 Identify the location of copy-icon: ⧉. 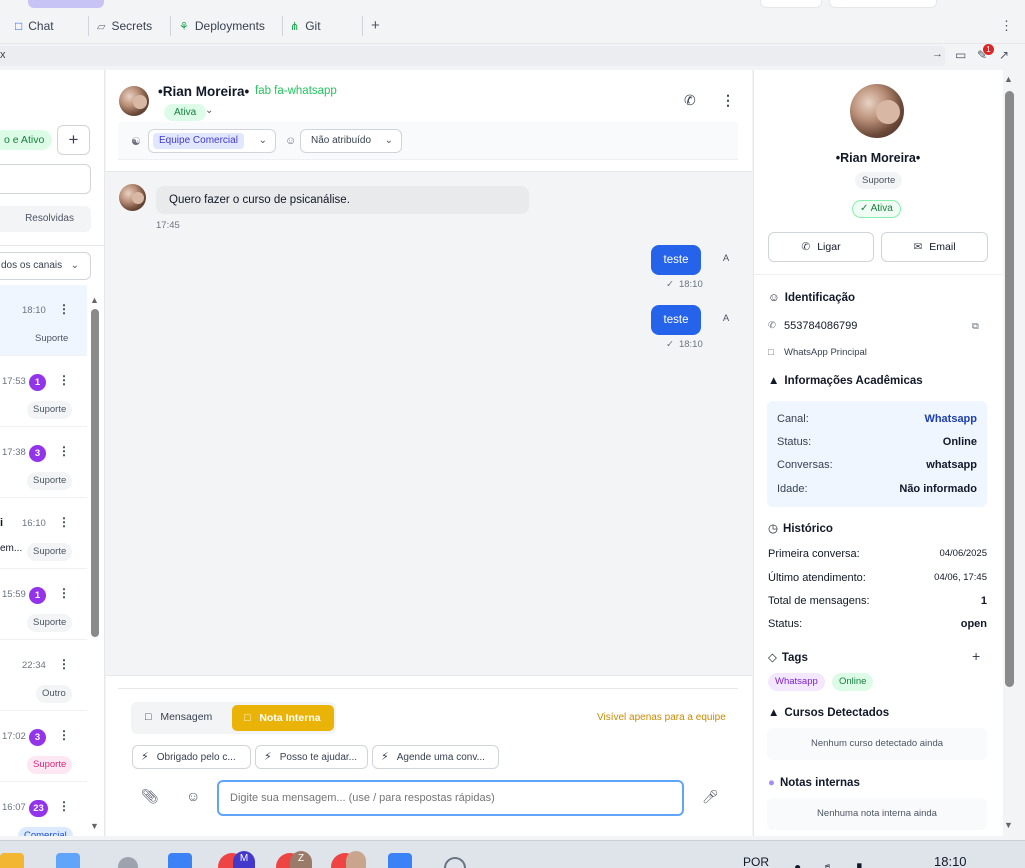
(975, 326).